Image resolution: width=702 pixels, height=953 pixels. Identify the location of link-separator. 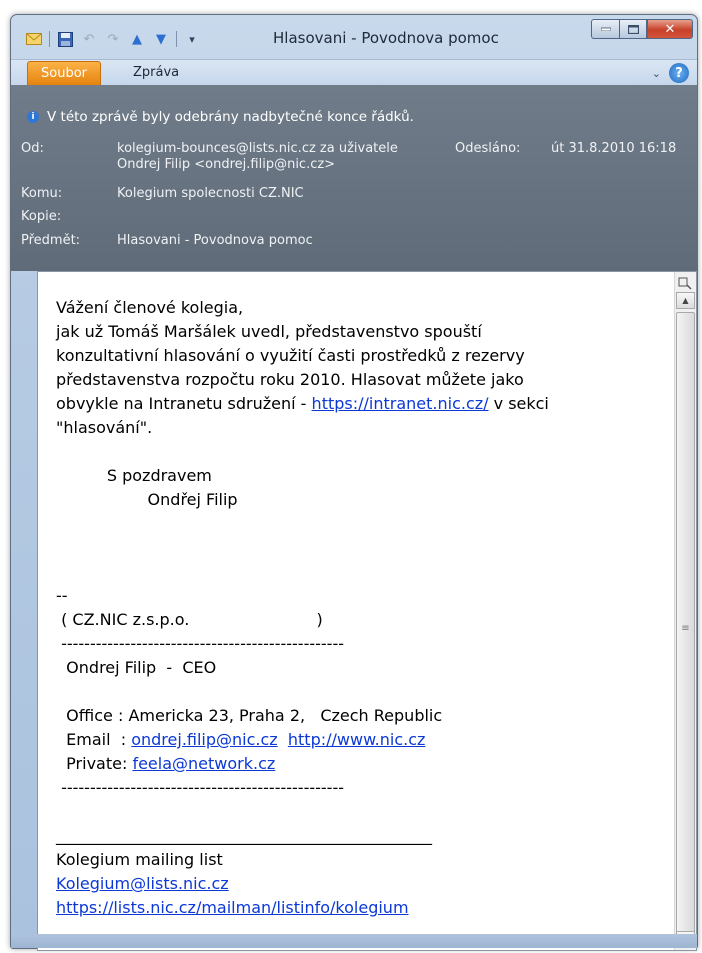
(283, 739).